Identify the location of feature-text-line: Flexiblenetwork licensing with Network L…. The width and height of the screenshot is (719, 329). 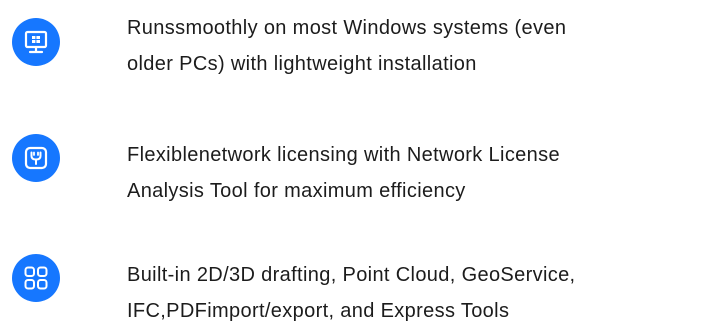
(343, 155).